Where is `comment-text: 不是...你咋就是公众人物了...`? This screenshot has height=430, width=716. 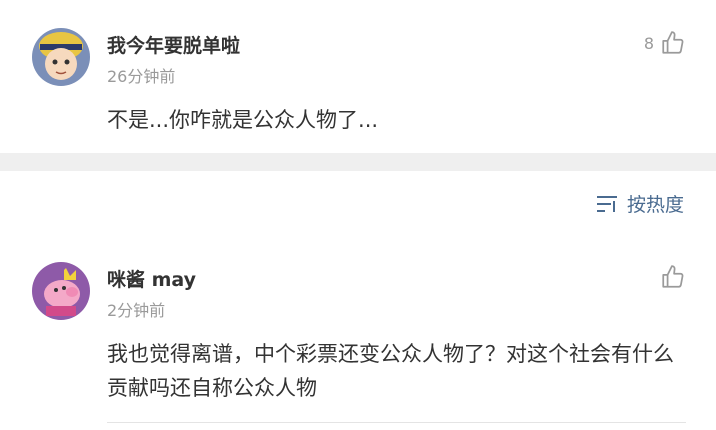
comment-text: 不是...你咋就是公众人物了... is located at coordinates (243, 120).